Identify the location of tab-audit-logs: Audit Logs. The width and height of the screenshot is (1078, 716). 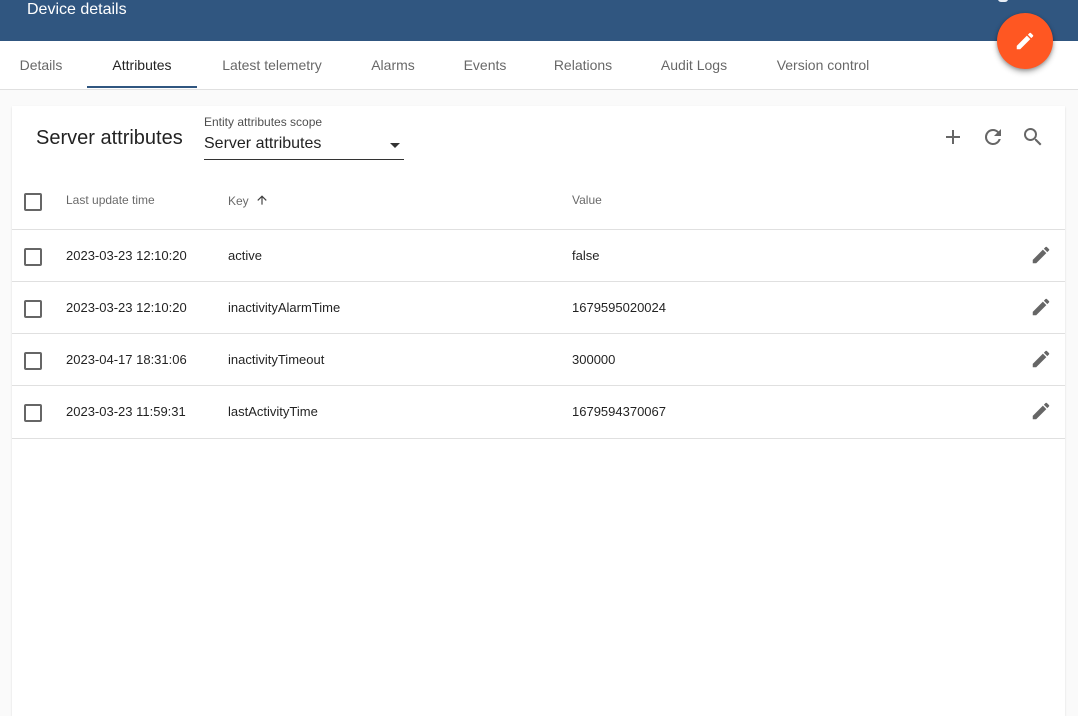
(694, 65).